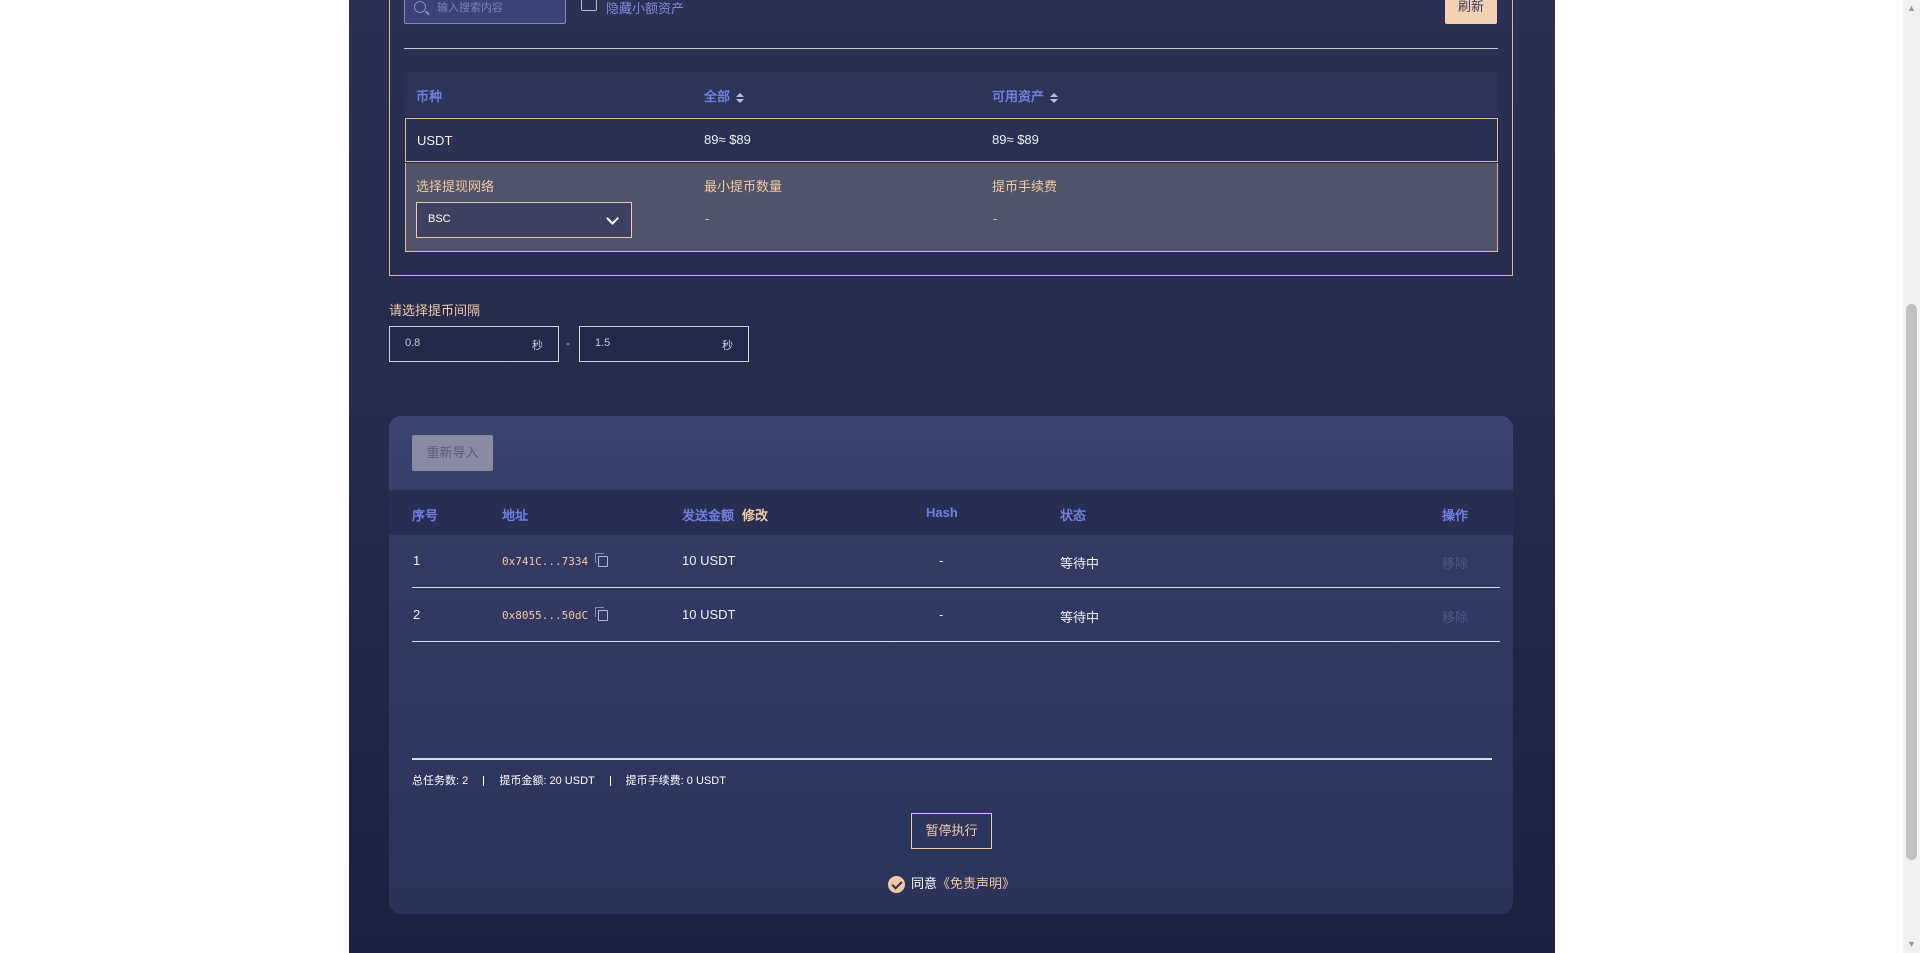  Describe the element at coordinates (474, 344) in the screenshot. I see `interval-min-input: 0.8 秒` at that location.